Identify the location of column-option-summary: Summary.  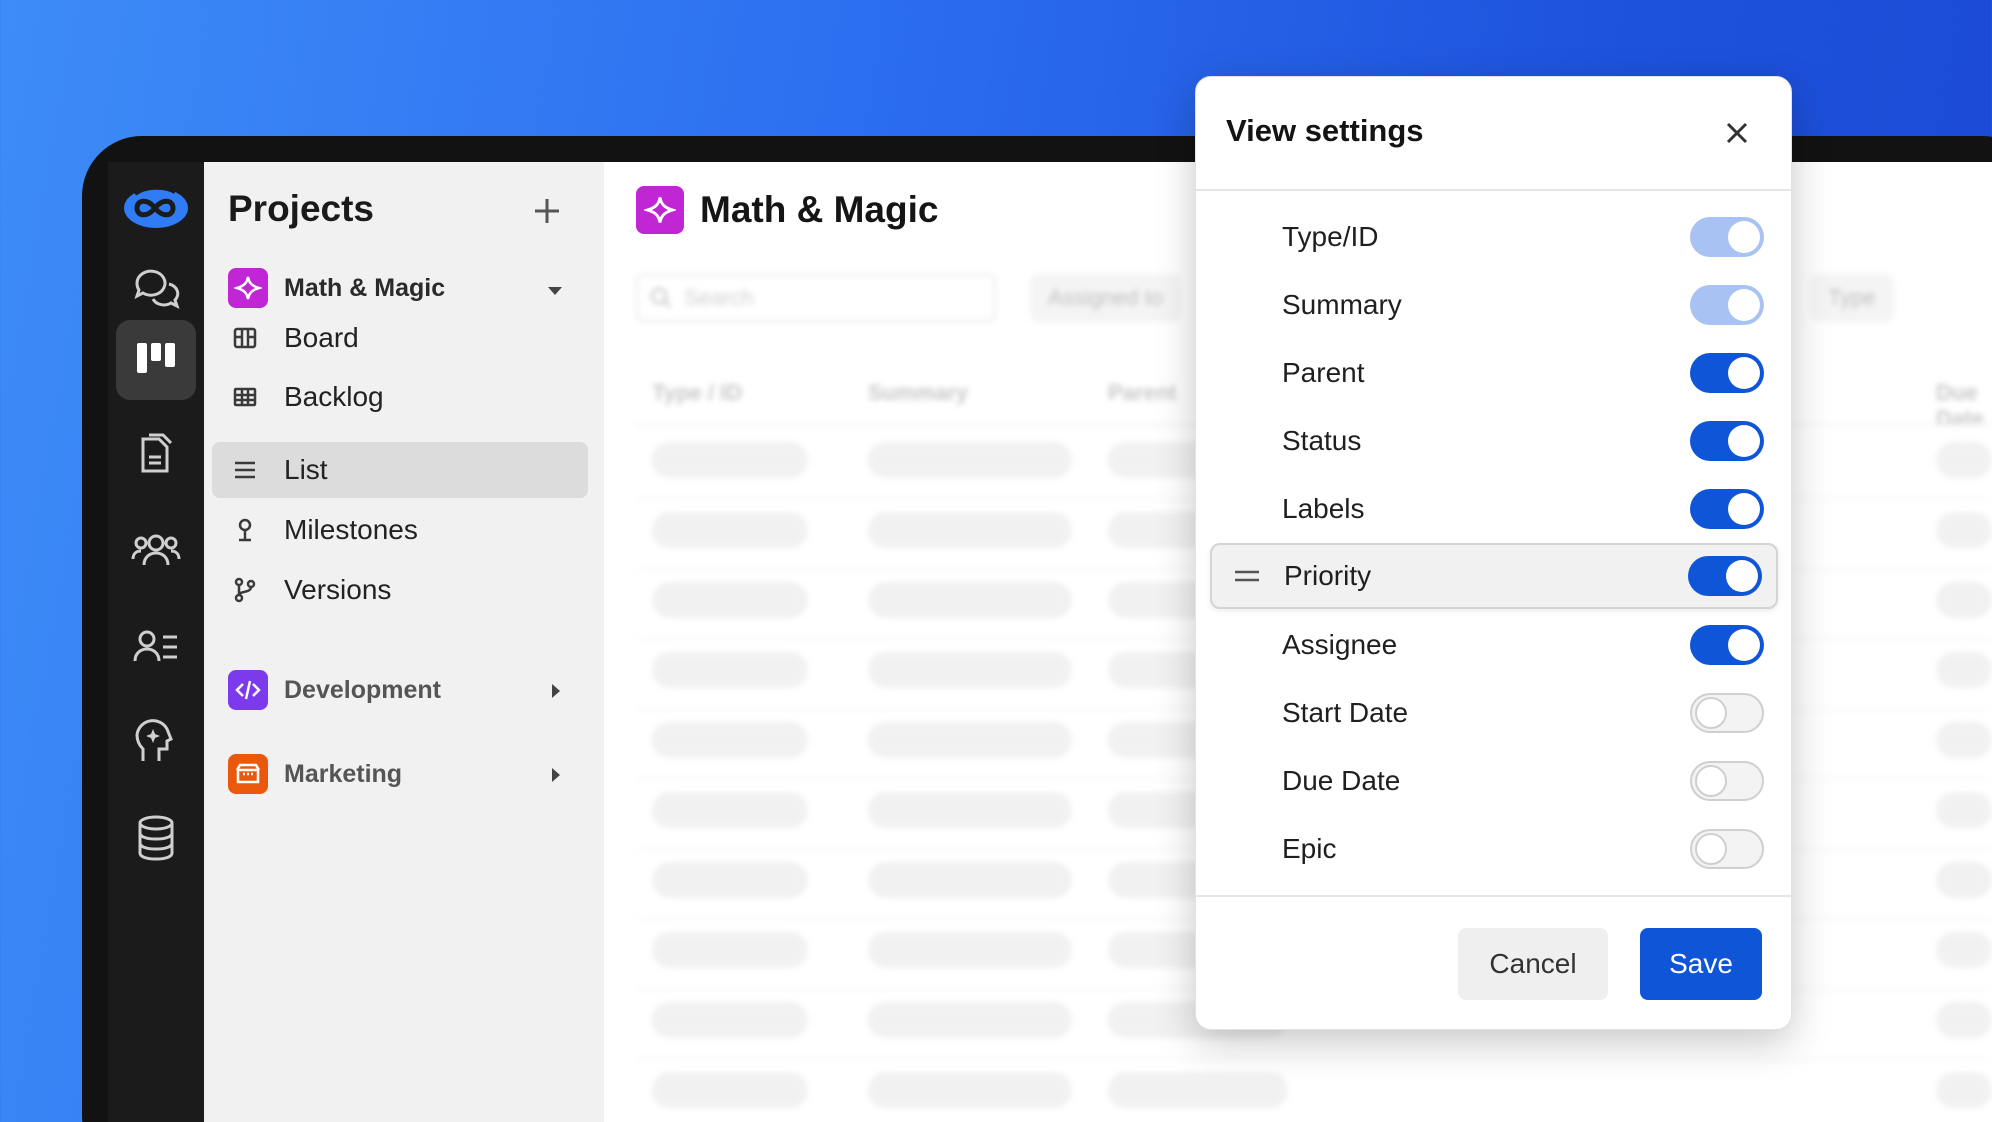
(1494, 305).